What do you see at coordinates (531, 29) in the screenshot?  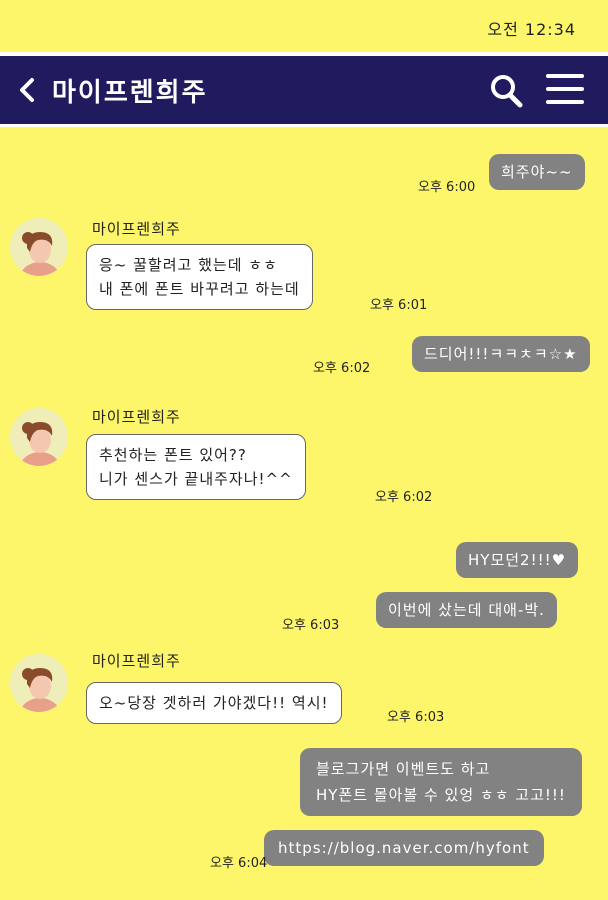 I see `status-time: 오전 12:34` at bounding box center [531, 29].